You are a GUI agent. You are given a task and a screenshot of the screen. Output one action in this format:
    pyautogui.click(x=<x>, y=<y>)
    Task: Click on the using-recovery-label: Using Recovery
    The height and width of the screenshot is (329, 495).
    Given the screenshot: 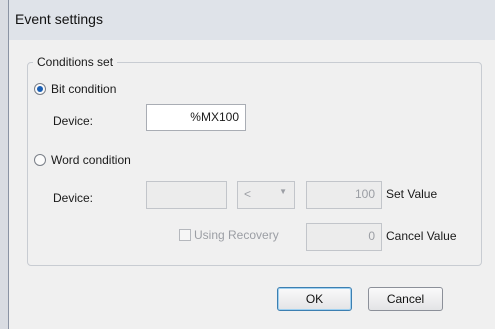 What is the action you would take?
    pyautogui.click(x=236, y=235)
    